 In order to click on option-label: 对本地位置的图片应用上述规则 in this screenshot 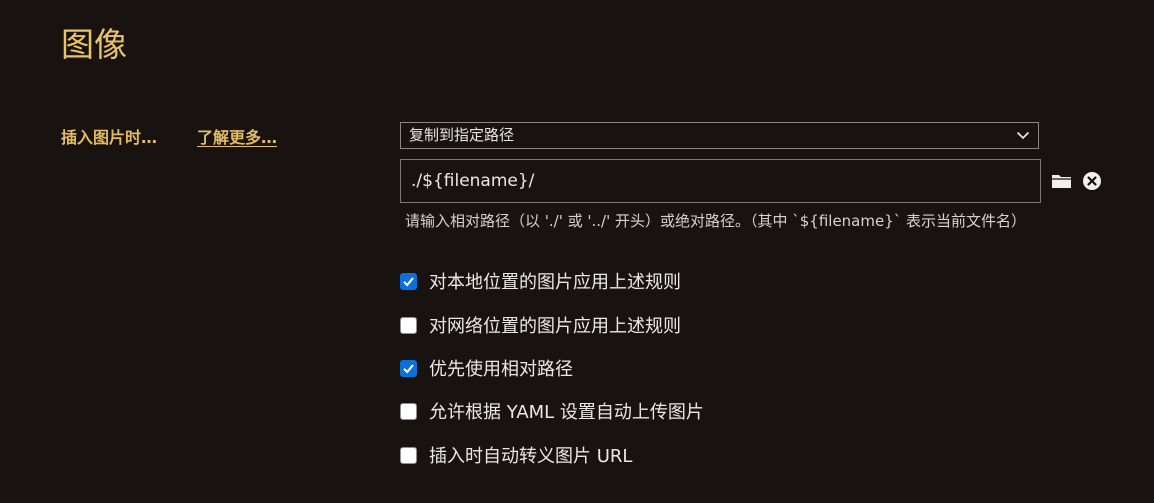, I will do `click(555, 282)`.